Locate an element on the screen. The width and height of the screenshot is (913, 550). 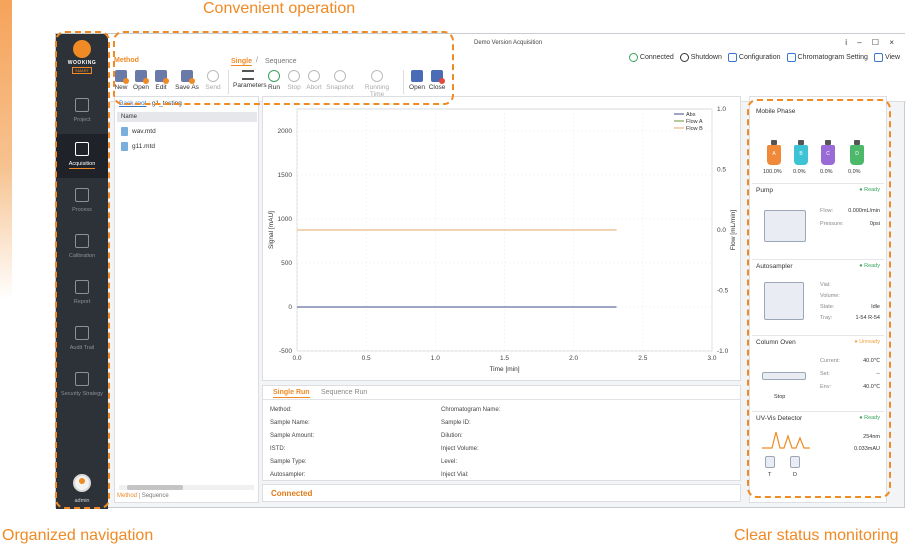
brand-logo: WOOKING SMART is located at coordinates (82, 60).